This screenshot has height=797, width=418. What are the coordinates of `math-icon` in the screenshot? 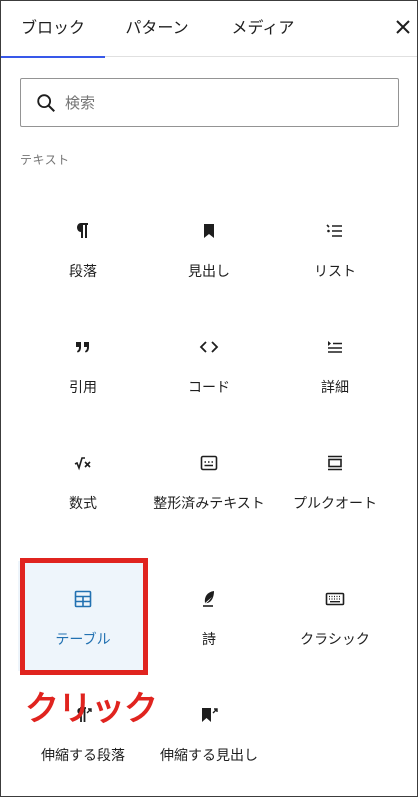 It's located at (83, 463).